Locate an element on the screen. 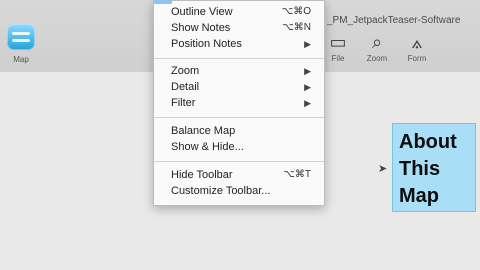  menu-item-filter: Filter ▶ is located at coordinates (245, 103).